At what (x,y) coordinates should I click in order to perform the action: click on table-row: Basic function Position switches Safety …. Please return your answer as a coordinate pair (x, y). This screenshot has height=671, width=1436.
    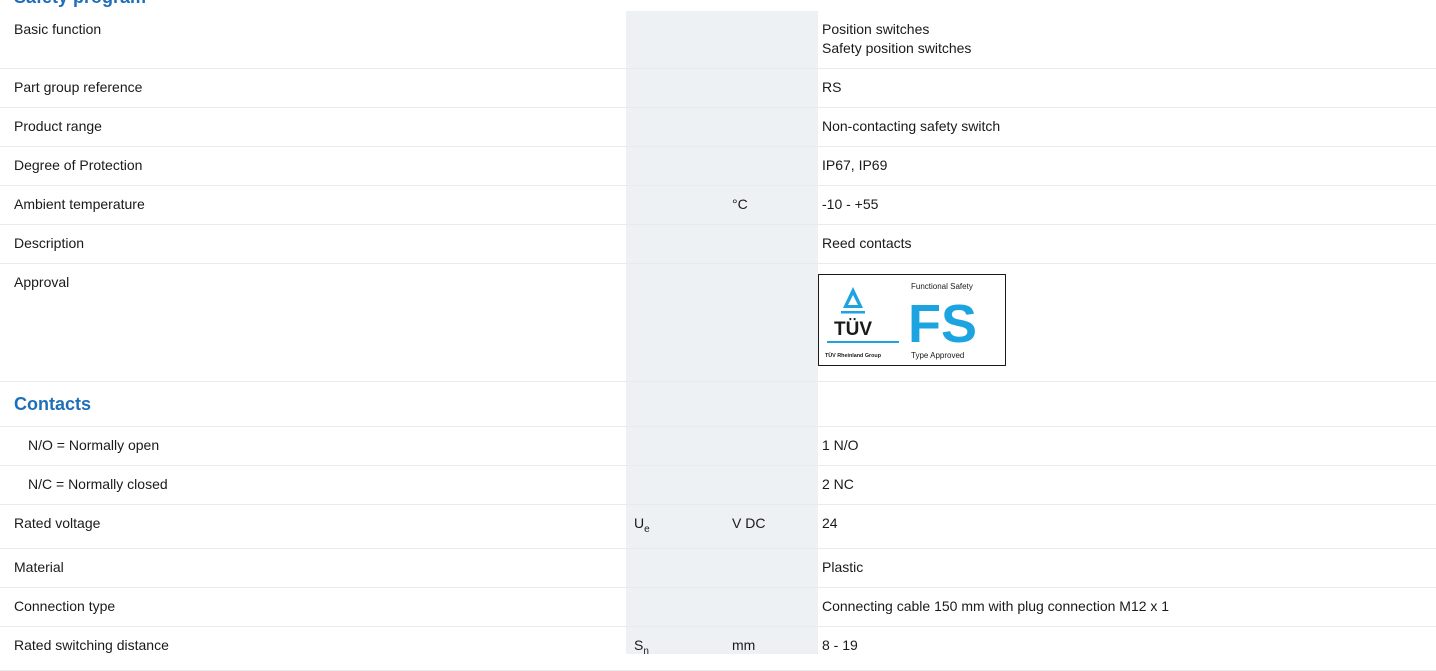
    Looking at the image, I should click on (718, 40).